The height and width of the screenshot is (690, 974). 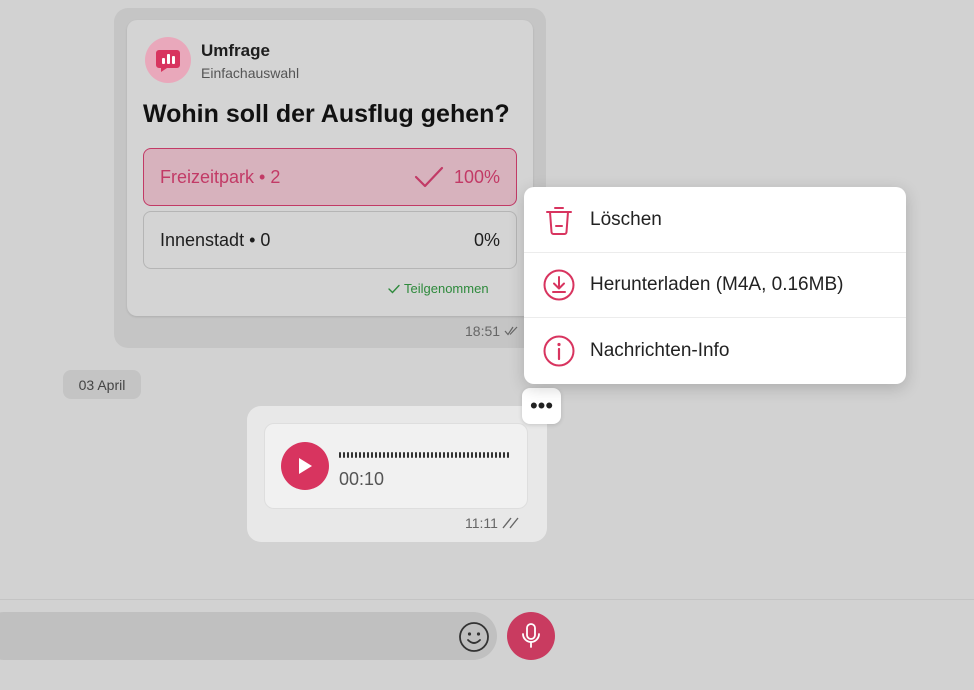 What do you see at coordinates (102, 384) in the screenshot?
I see `date-separator: 03 April` at bounding box center [102, 384].